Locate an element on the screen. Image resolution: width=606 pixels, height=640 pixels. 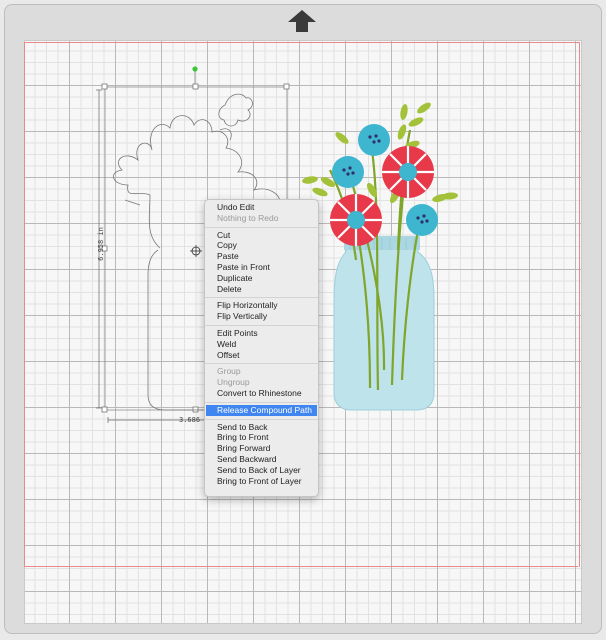
menu-item-edit-points: Edit Points is located at coordinates (261, 333).